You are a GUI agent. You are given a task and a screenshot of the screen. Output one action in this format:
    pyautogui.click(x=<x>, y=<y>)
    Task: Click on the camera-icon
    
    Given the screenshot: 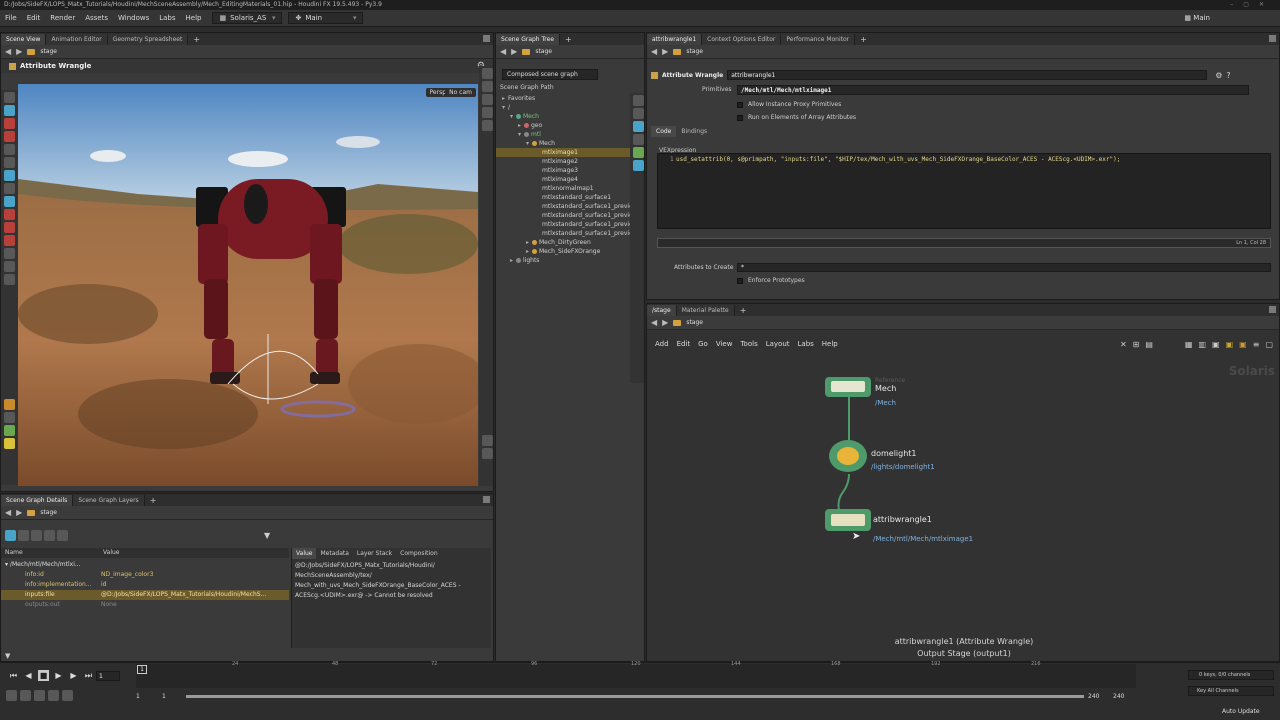 What is the action you would take?
    pyautogui.click(x=638, y=126)
    